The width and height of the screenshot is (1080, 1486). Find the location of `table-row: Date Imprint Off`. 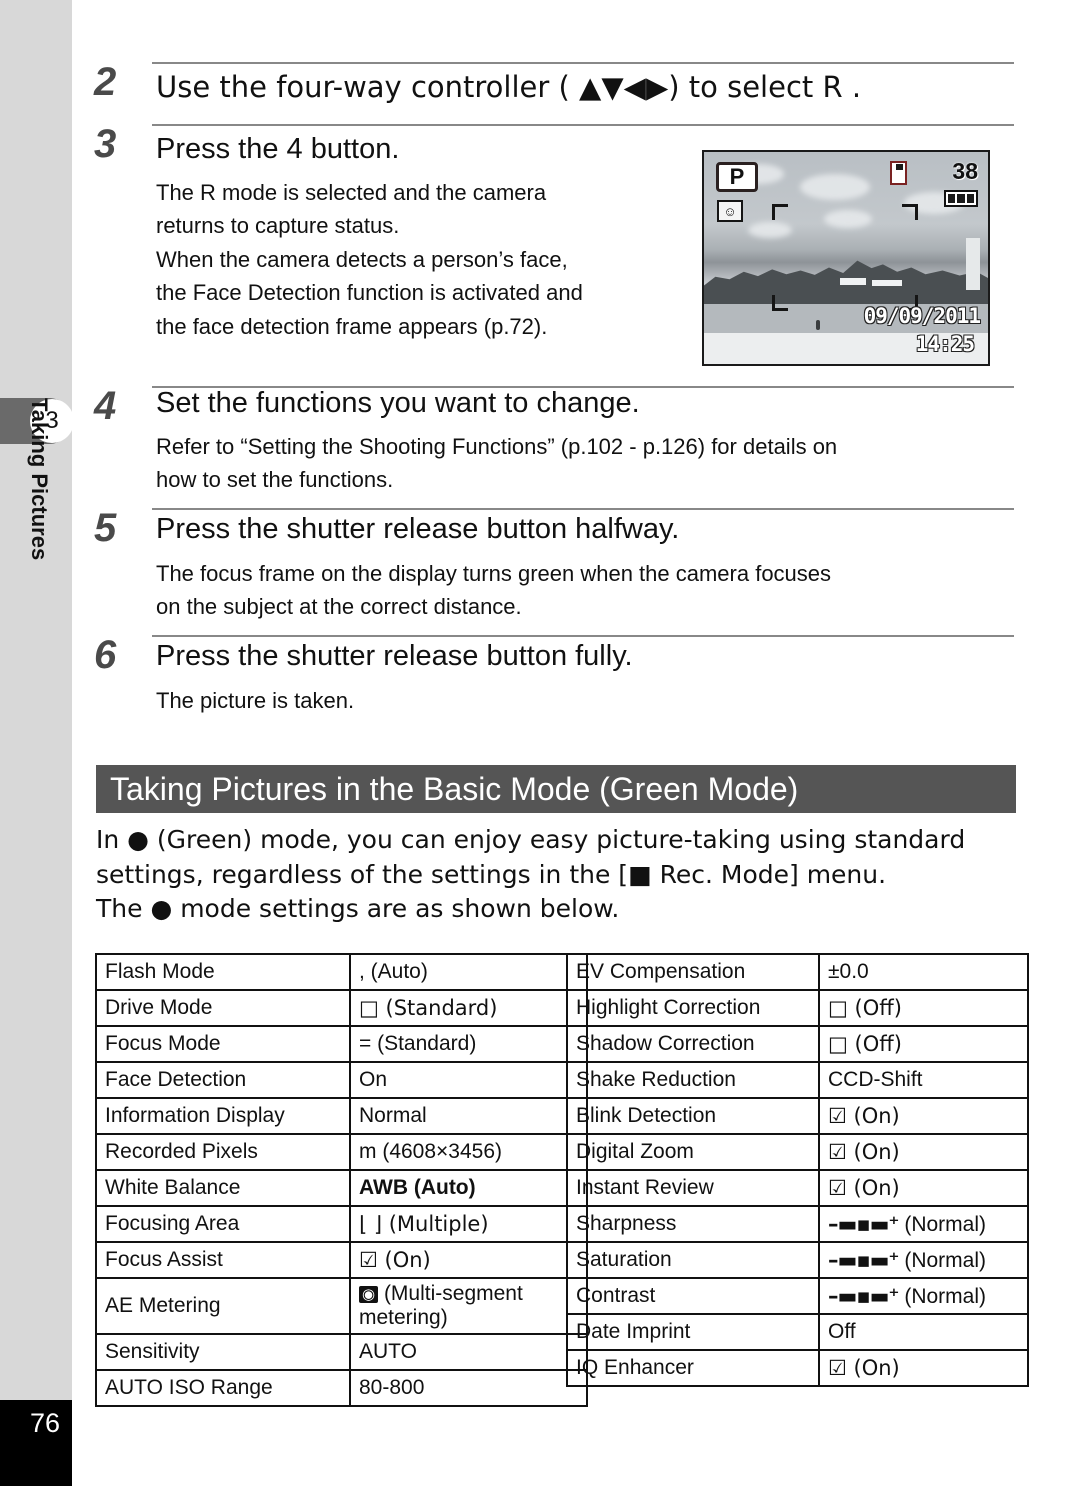

table-row: Date Imprint Off is located at coordinates (797, 1332).